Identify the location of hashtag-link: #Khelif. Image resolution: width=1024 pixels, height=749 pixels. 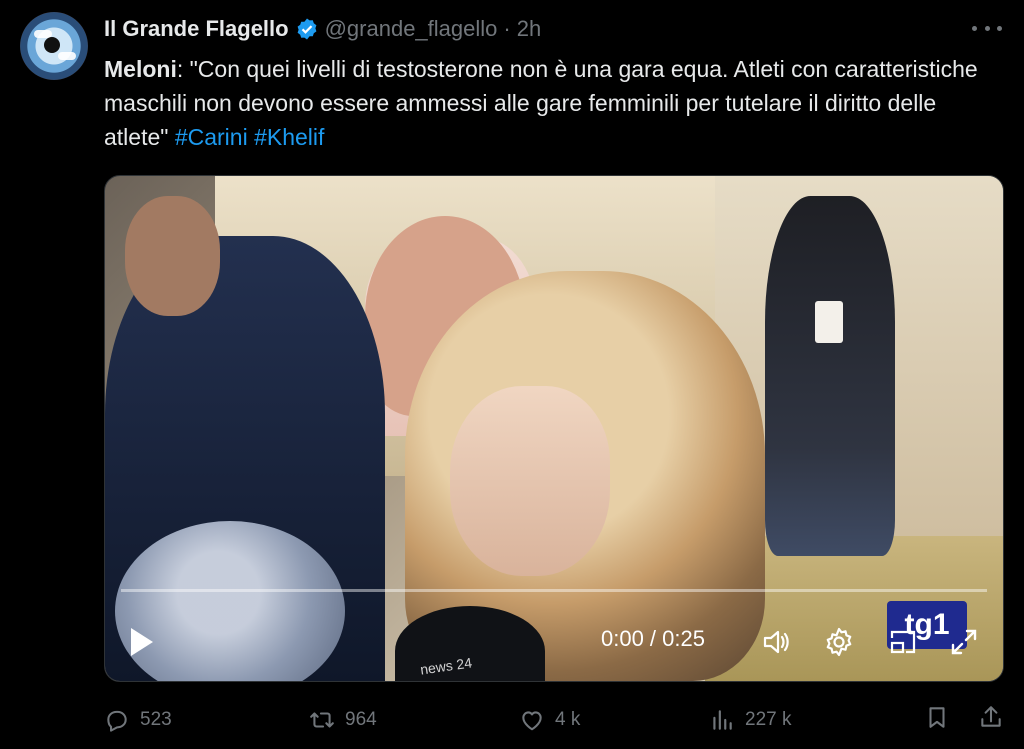
(289, 137).